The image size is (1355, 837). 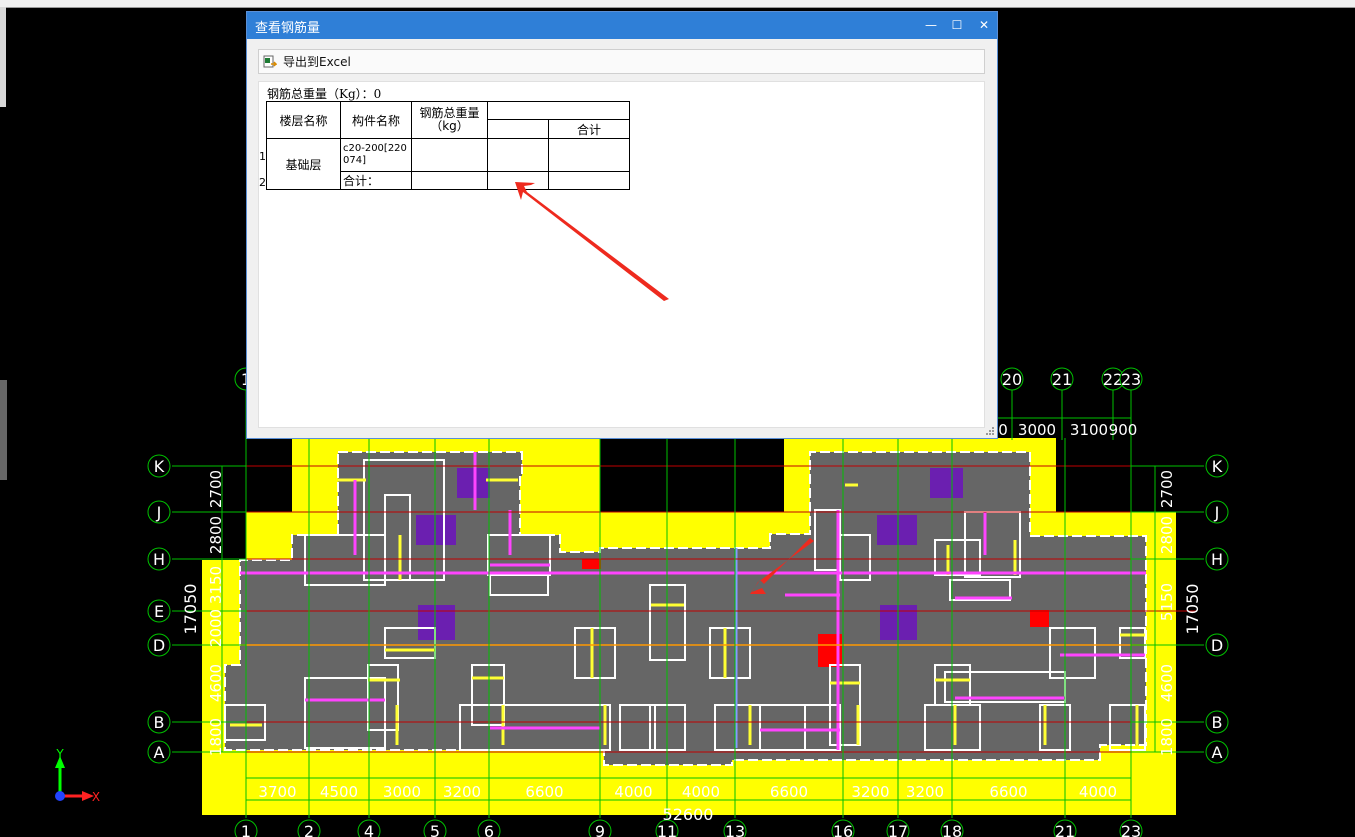 What do you see at coordinates (402, 792) in the screenshot?
I see `dim-bottom-3: 3000` at bounding box center [402, 792].